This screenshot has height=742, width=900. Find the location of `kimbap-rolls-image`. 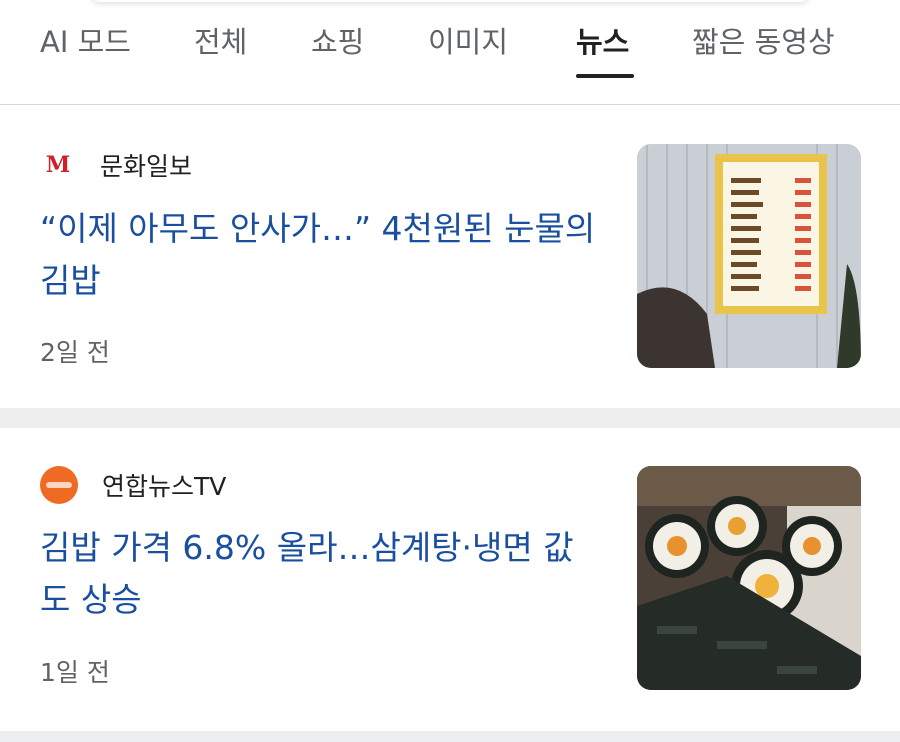

kimbap-rolls-image is located at coordinates (749, 578).